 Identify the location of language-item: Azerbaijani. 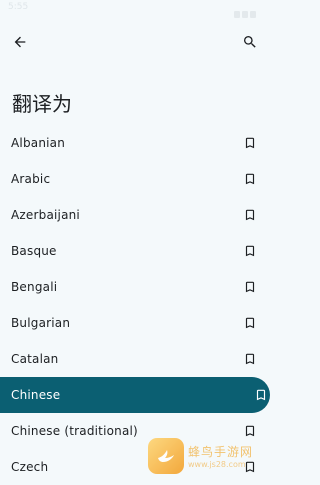
(135, 215).